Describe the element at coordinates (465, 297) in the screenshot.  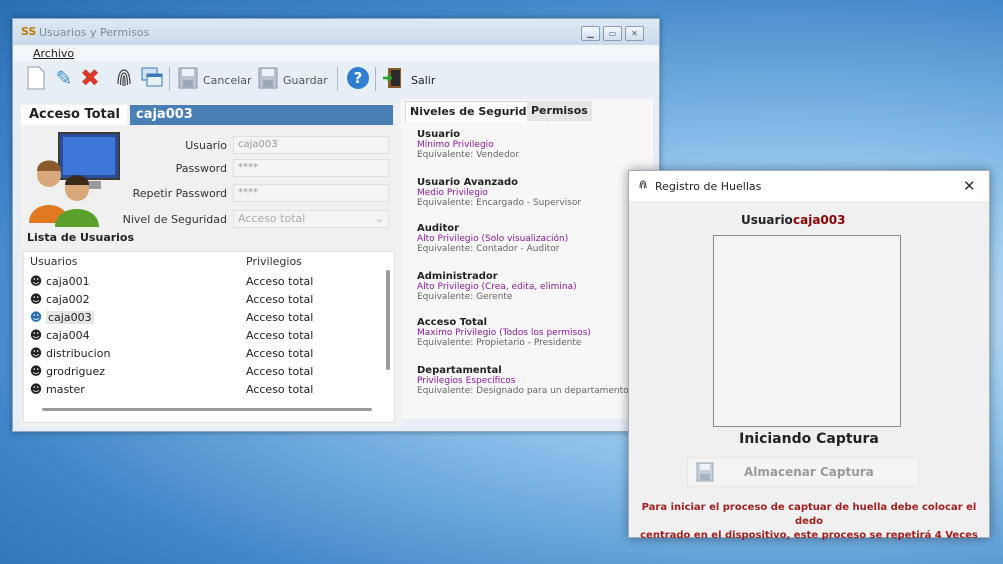
I see `level-equivalent: Equivalente: Gerente` at that location.